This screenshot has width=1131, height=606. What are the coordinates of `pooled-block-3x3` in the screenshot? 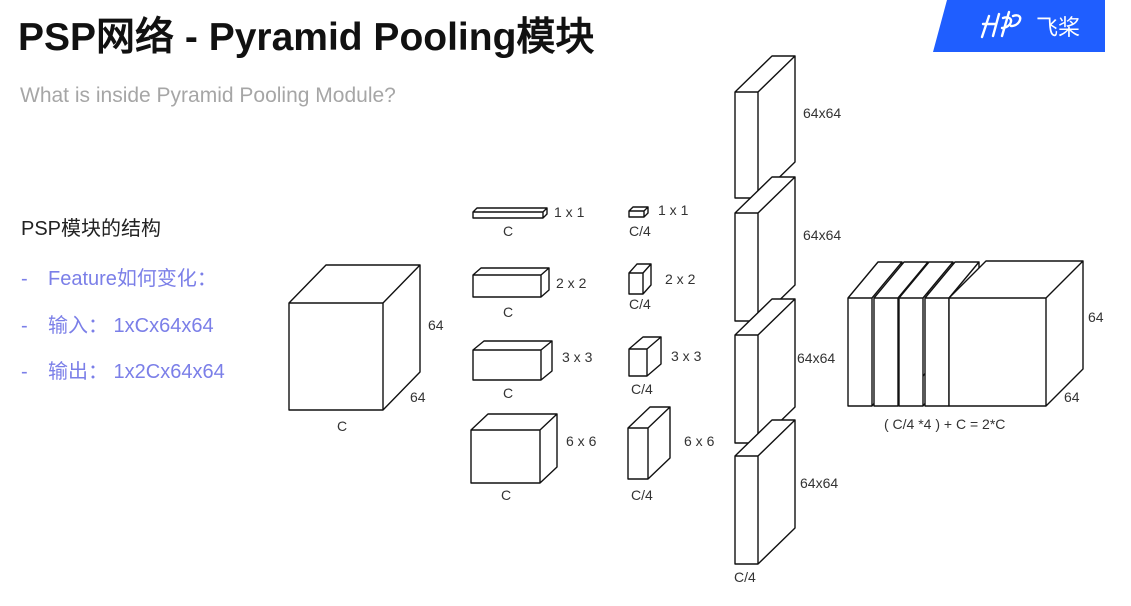 It's located at (512, 360).